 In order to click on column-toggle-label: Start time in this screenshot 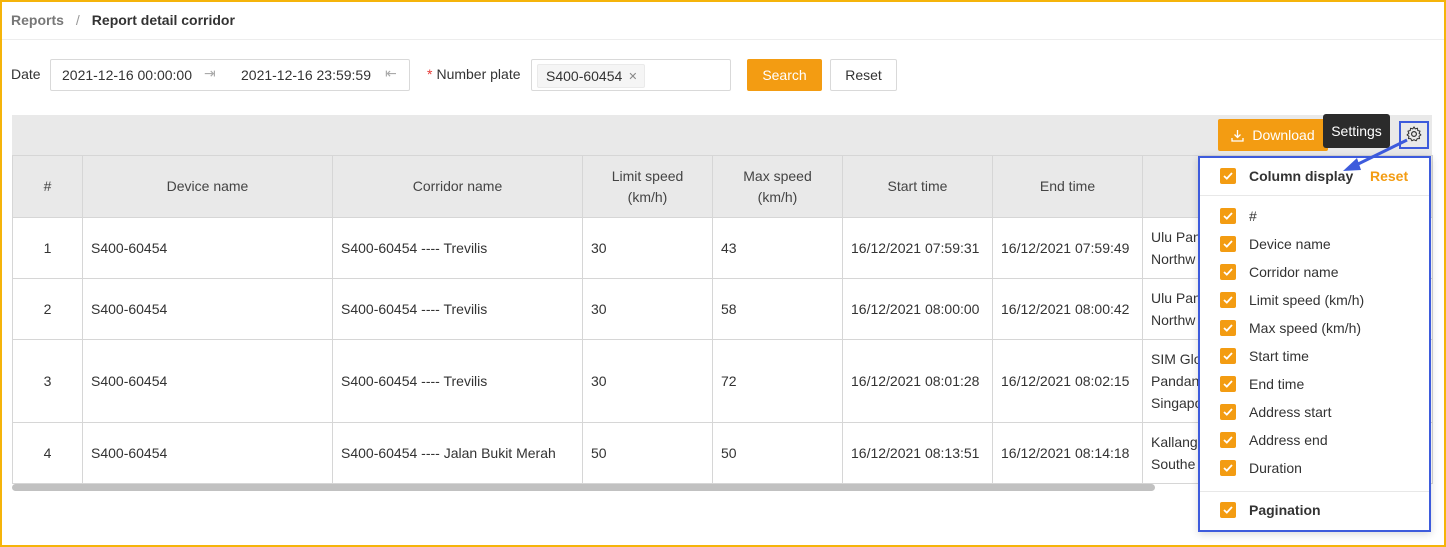, I will do `click(1279, 356)`.